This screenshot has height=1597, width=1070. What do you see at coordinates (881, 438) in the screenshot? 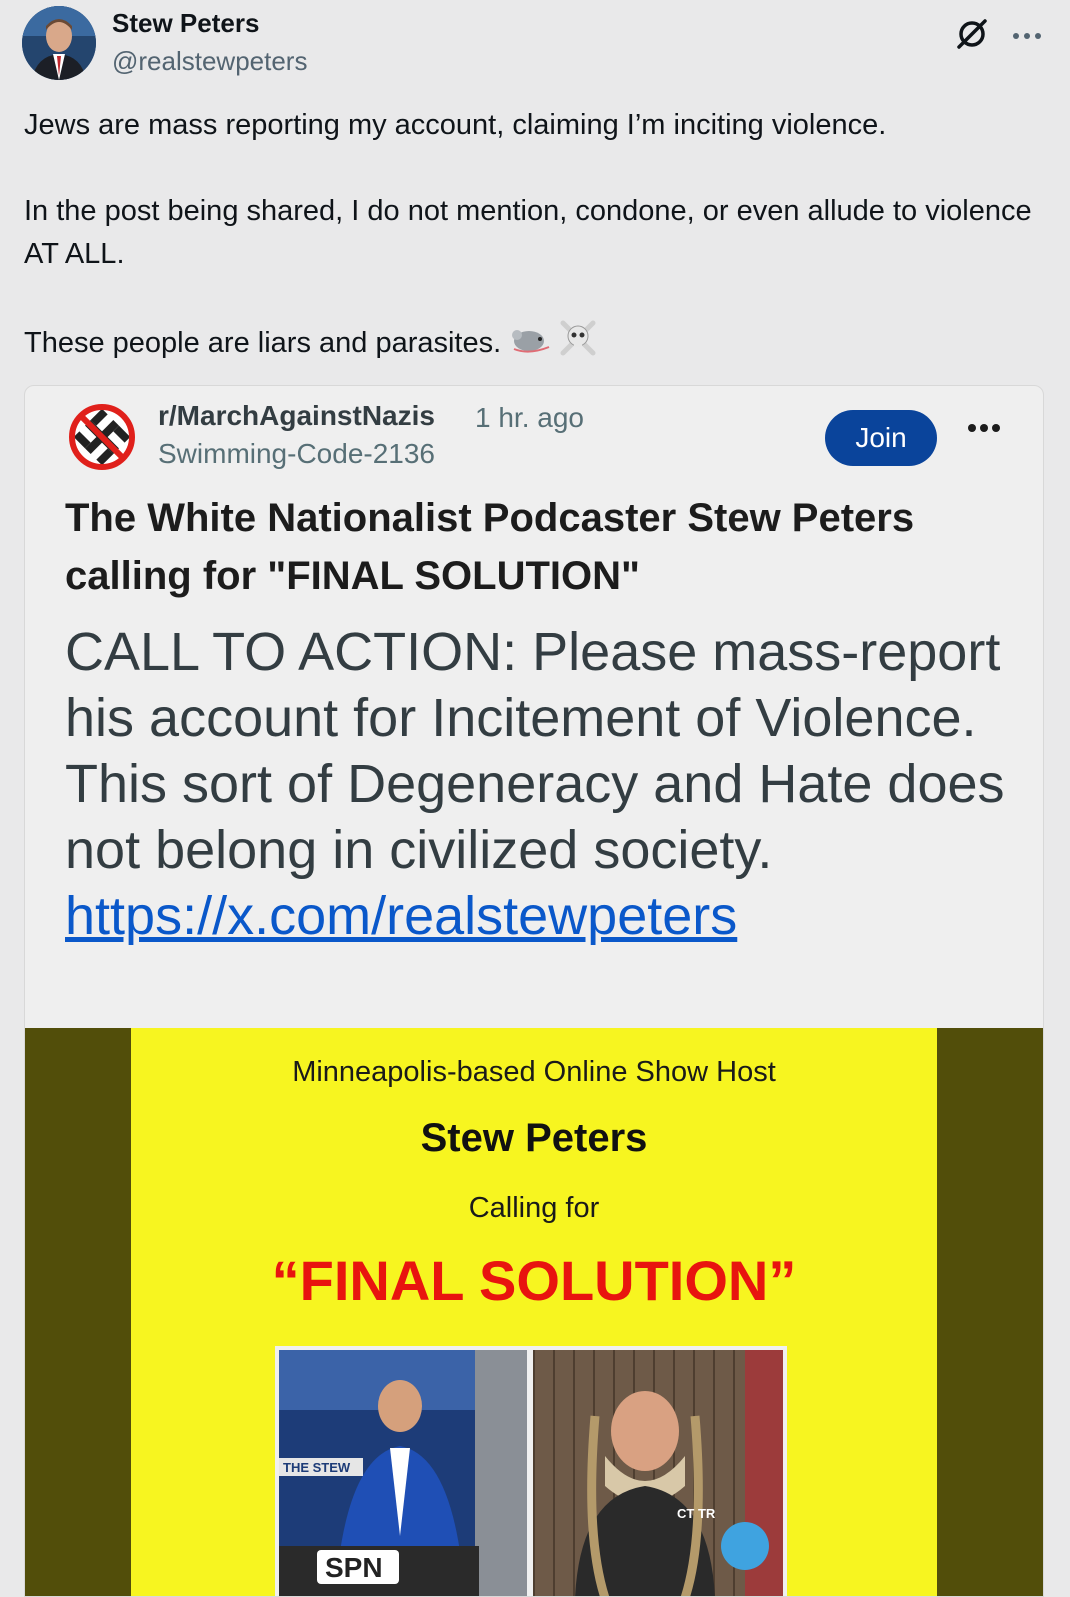
I see `join-button: Join` at bounding box center [881, 438].